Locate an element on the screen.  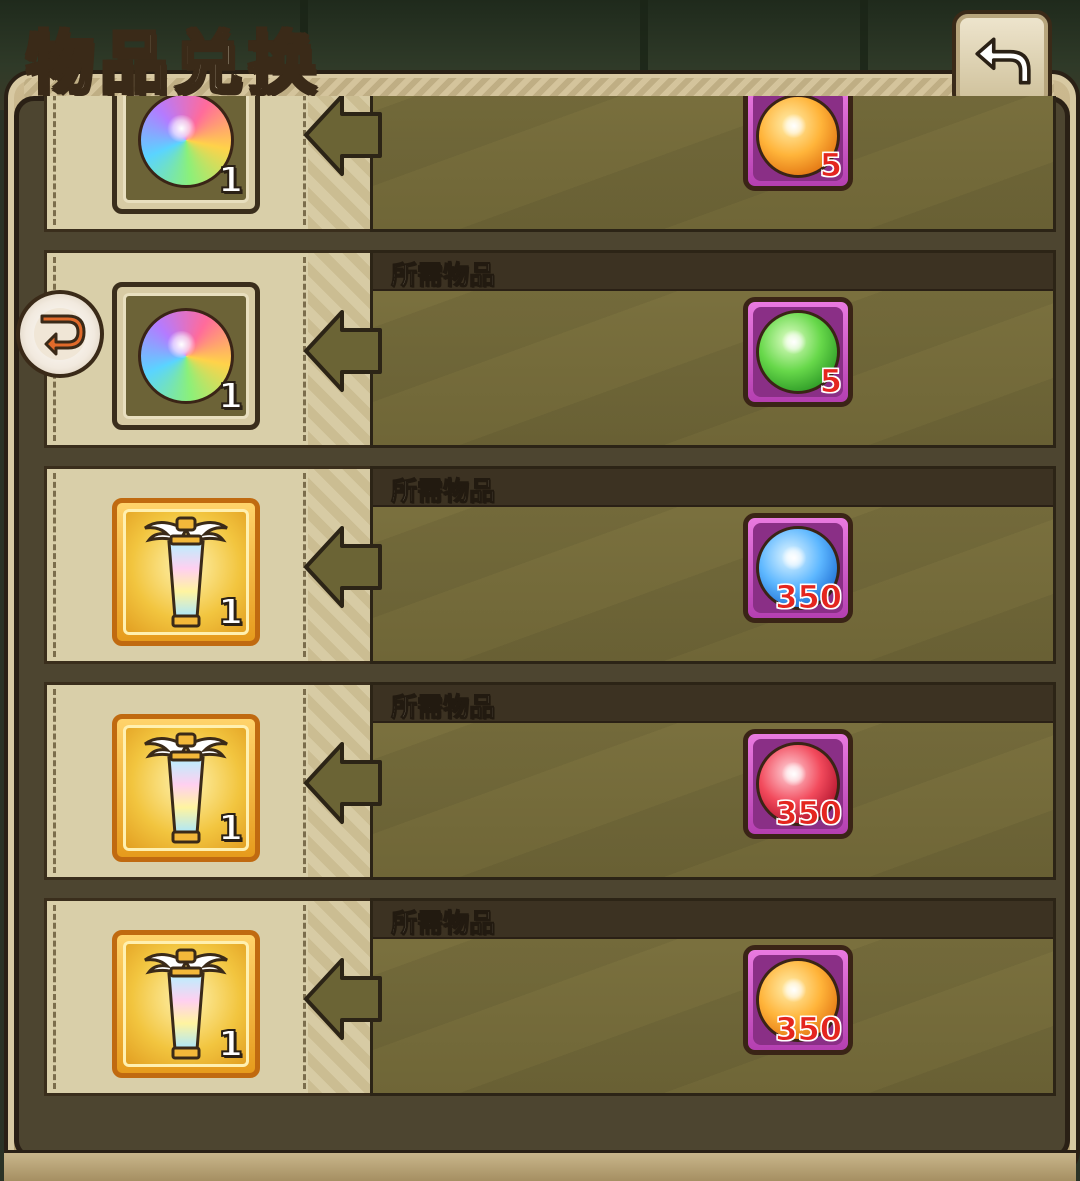
collapse-toggle-button is located at coordinates (60, 334).